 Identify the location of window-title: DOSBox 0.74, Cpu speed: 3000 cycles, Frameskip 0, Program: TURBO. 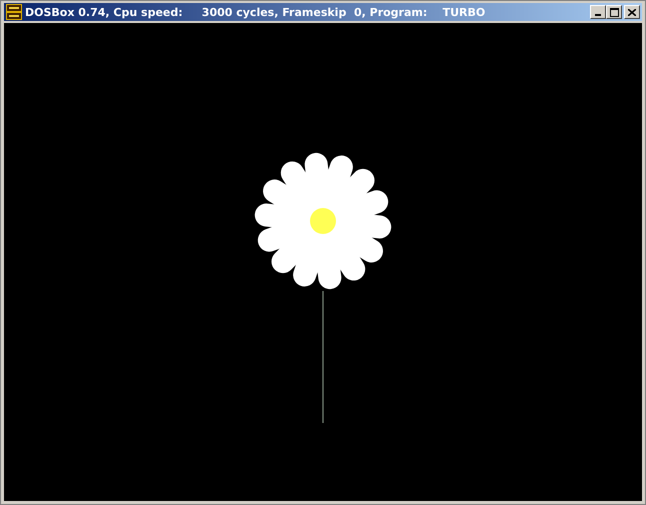
(255, 12).